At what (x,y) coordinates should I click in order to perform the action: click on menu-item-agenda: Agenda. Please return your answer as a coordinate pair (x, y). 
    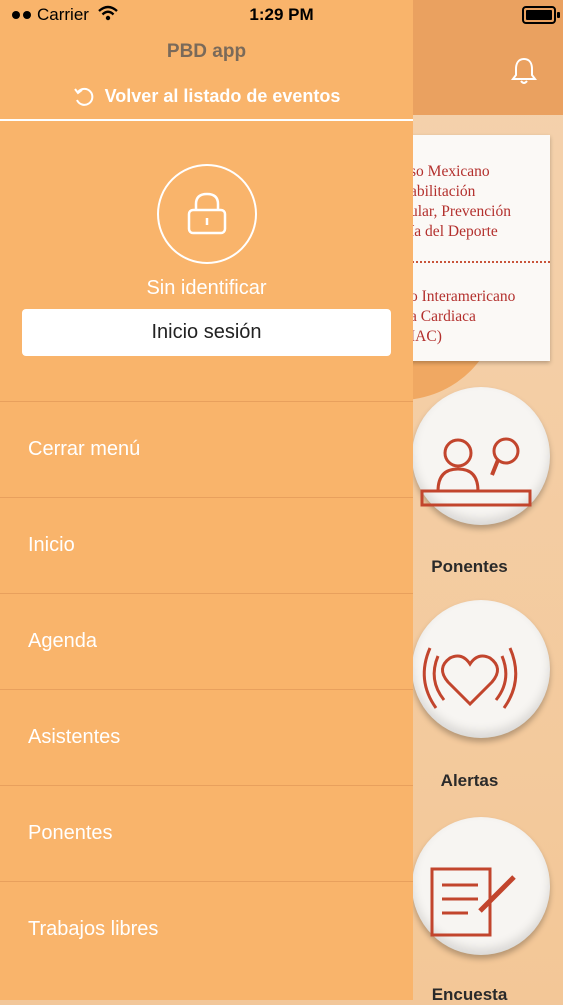
    Looking at the image, I should click on (206, 641).